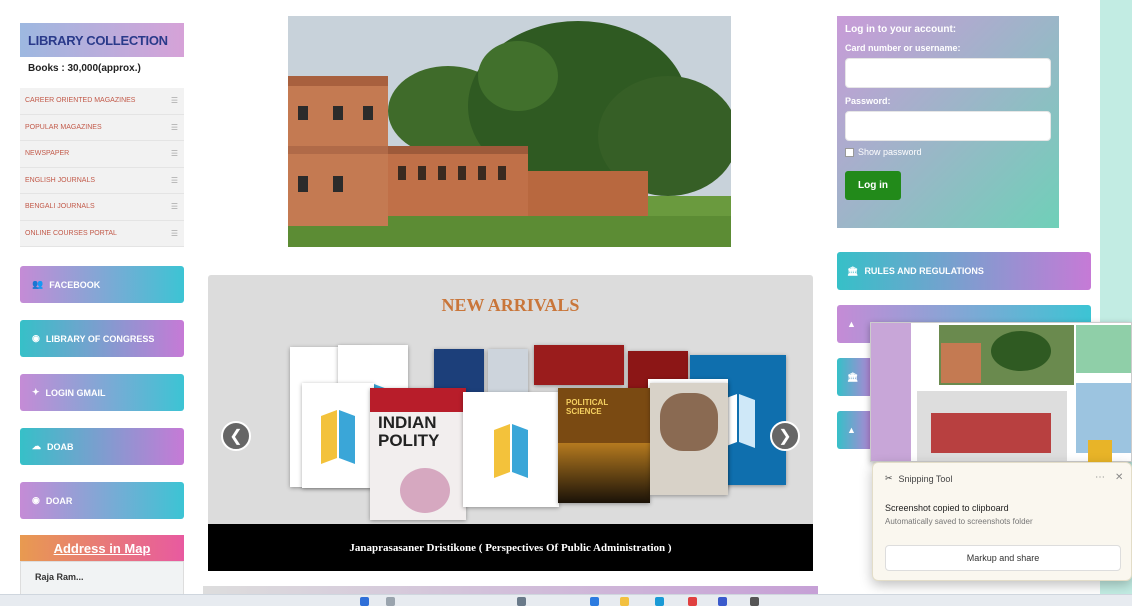  Describe the element at coordinates (903, 48) in the screenshot. I see `username-label: Card number or username:` at that location.